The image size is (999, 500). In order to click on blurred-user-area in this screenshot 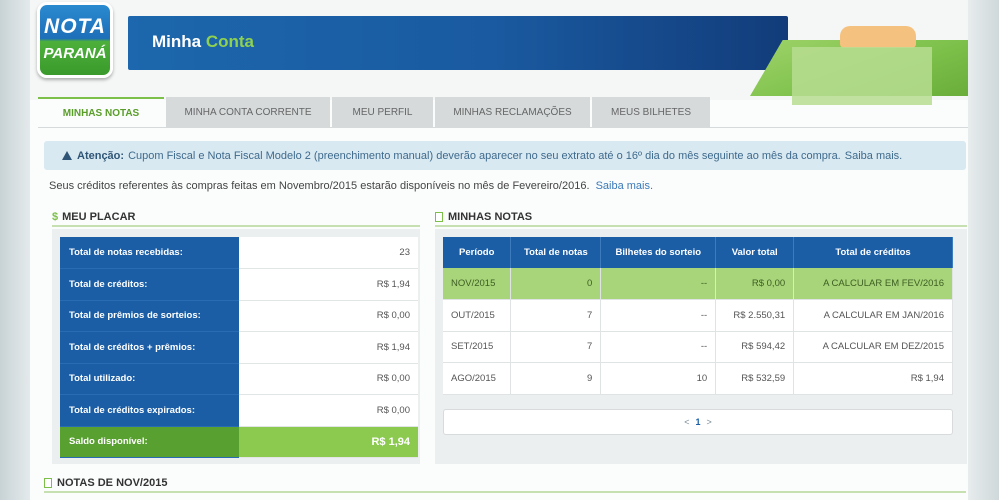, I will do `click(862, 76)`.